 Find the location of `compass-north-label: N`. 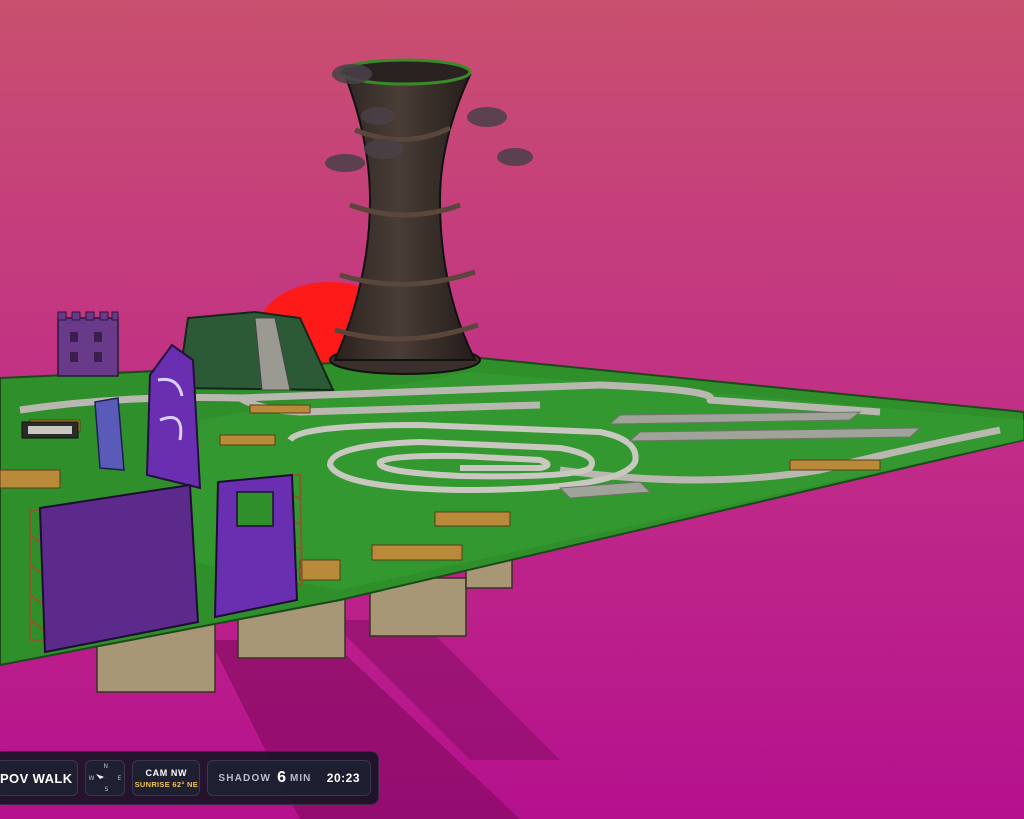

compass-north-label: N is located at coordinates (106, 766).